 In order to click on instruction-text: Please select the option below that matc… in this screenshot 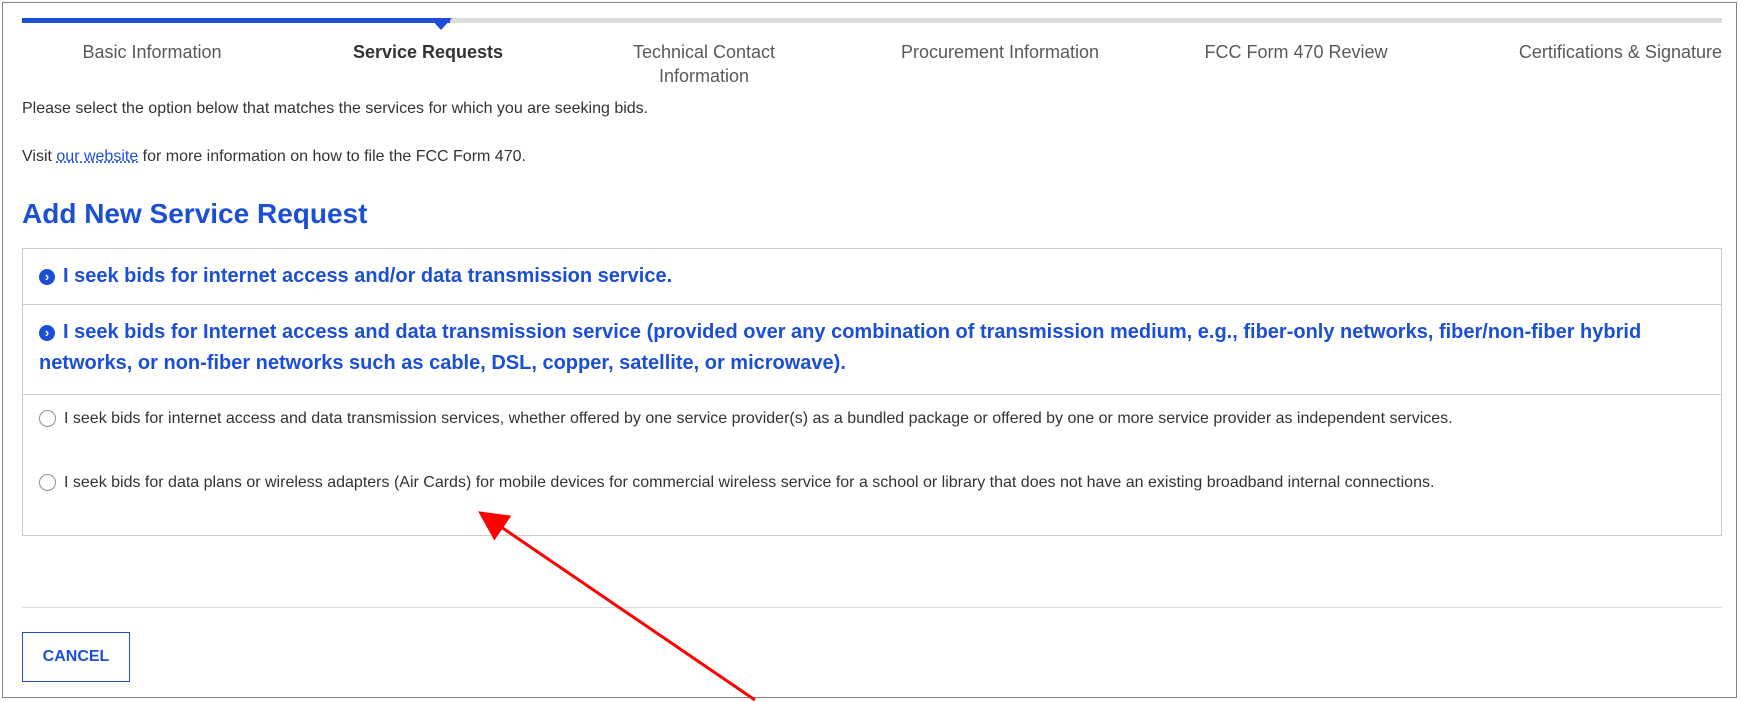, I will do `click(335, 108)`.